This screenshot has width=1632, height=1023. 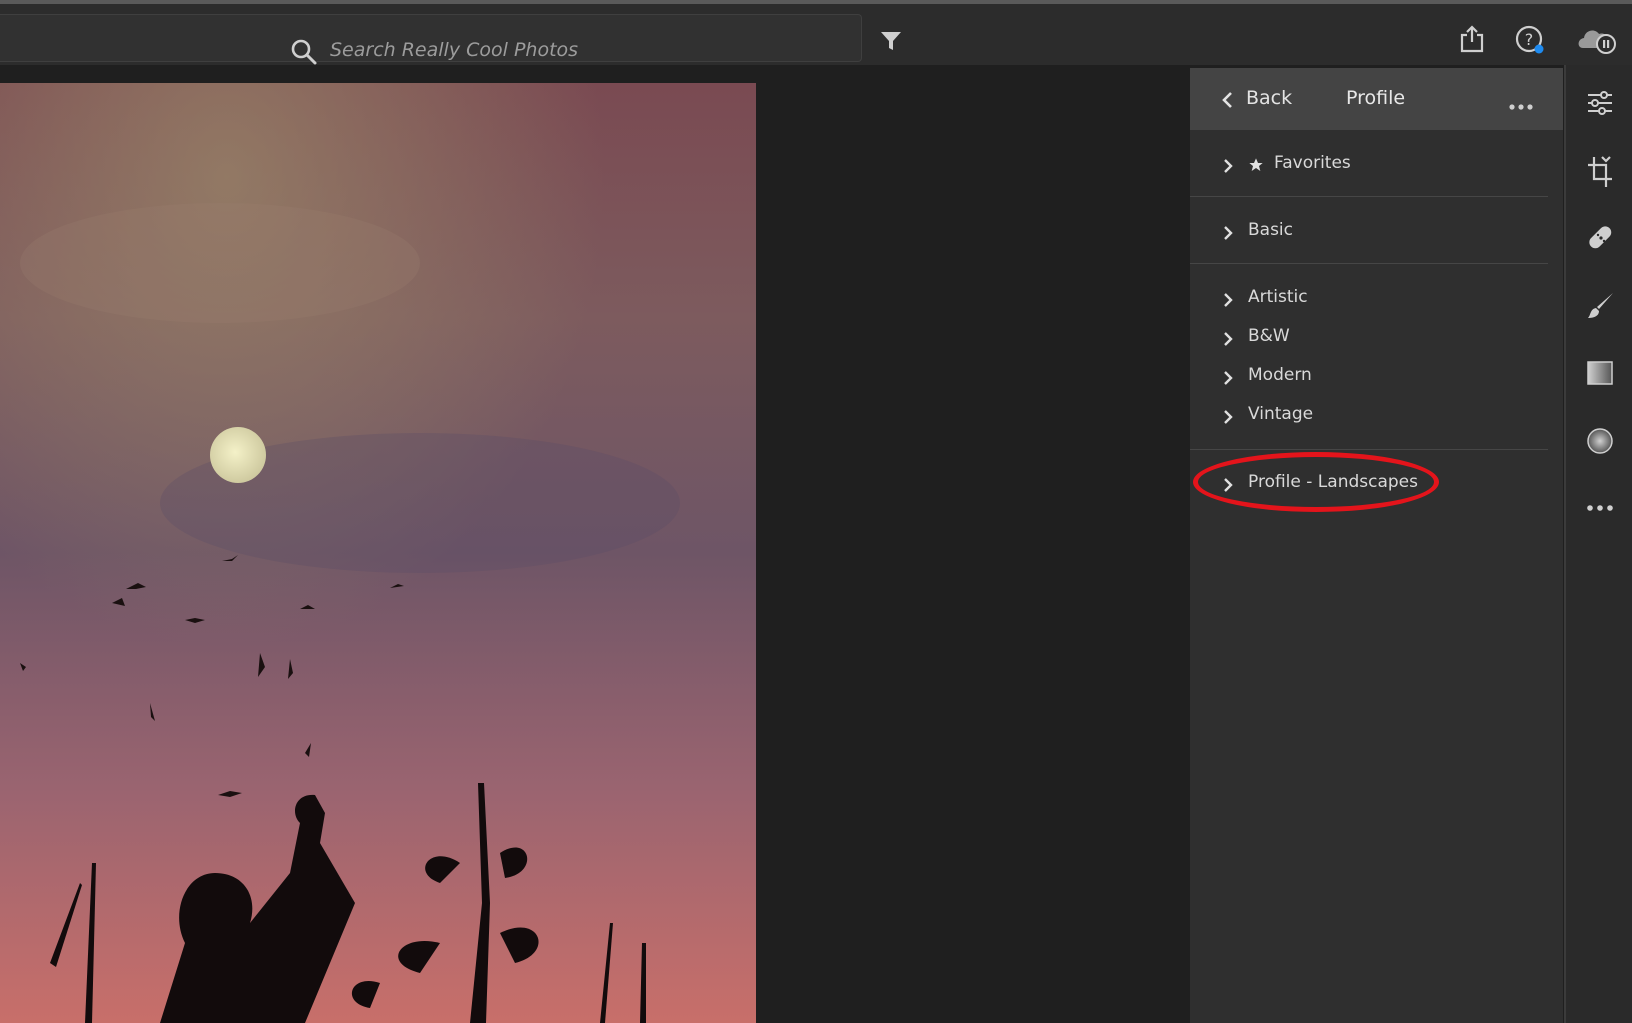 What do you see at coordinates (1596, 41) in the screenshot?
I see `cloud-sync-icon` at bounding box center [1596, 41].